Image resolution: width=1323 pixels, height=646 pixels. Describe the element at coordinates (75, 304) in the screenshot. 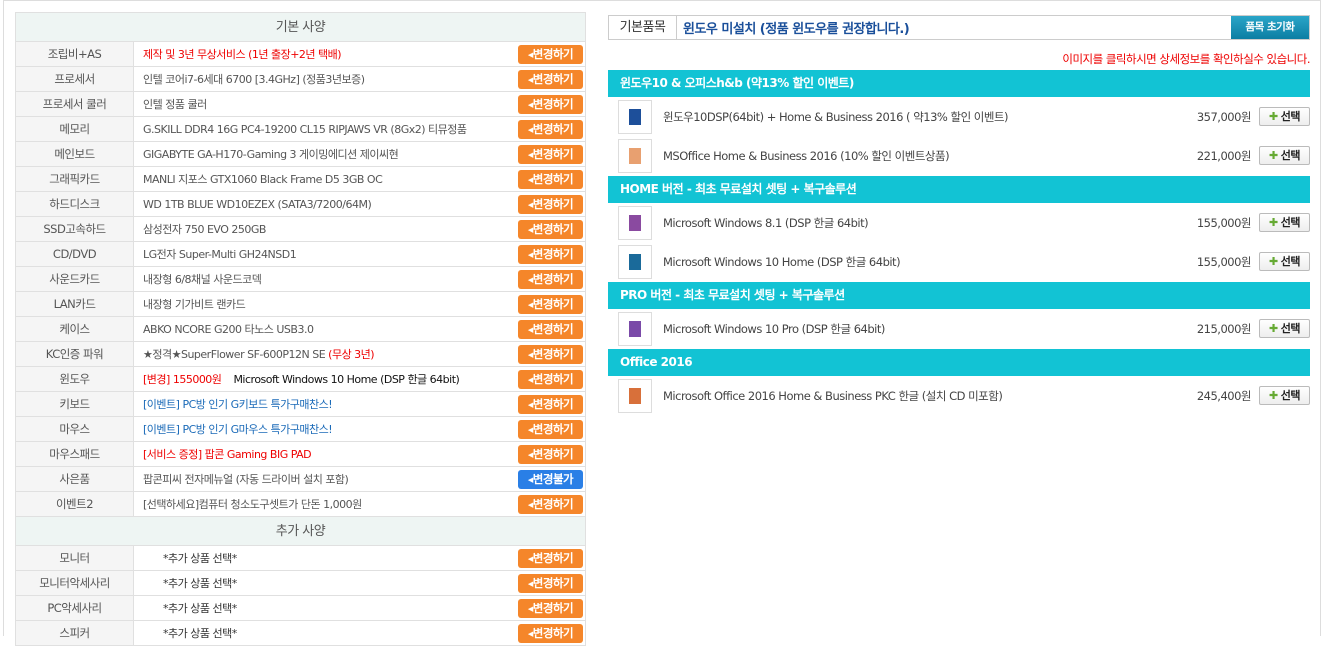

I see `spec-label: LAN카드` at that location.